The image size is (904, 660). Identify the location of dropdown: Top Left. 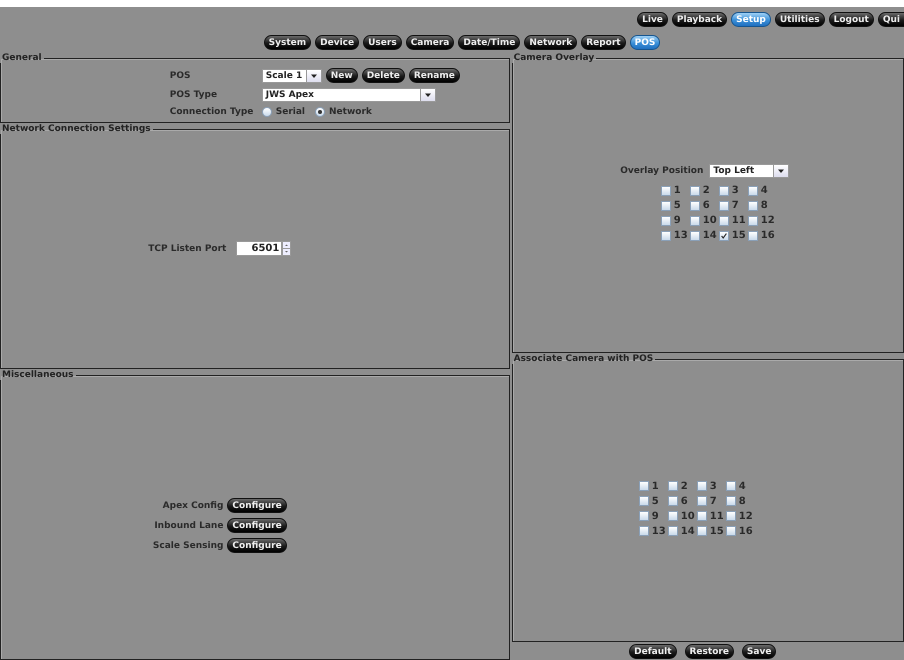
(749, 171).